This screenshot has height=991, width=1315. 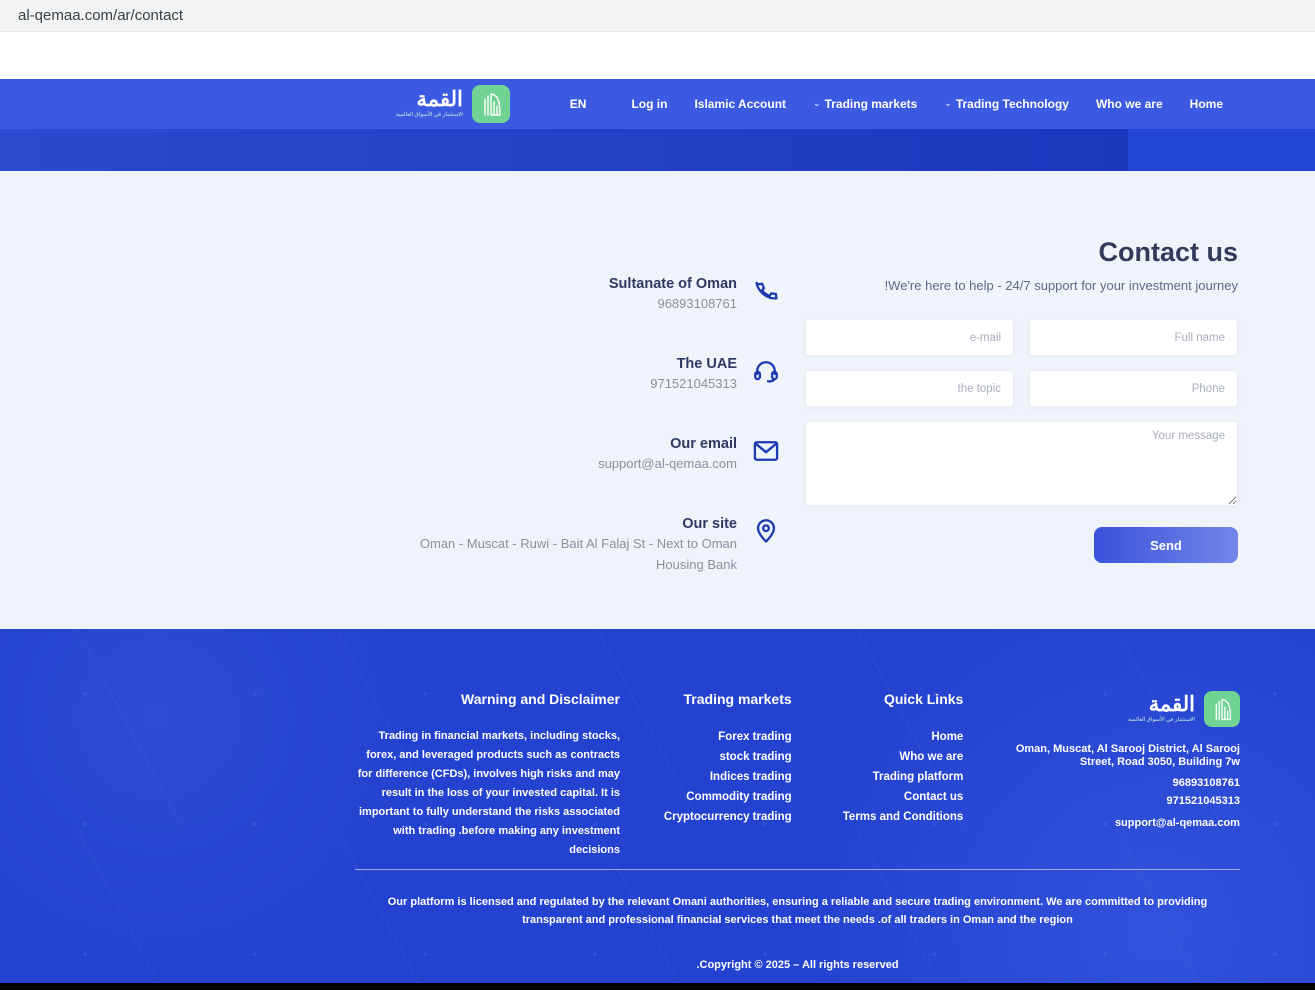 What do you see at coordinates (909, 337) in the screenshot?
I see `email-field` at bounding box center [909, 337].